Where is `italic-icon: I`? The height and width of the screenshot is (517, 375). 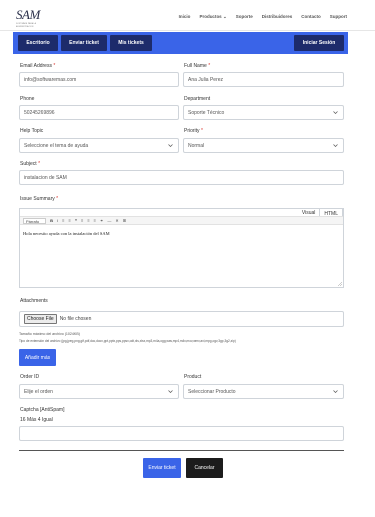
italic-icon: I is located at coordinates (57, 220).